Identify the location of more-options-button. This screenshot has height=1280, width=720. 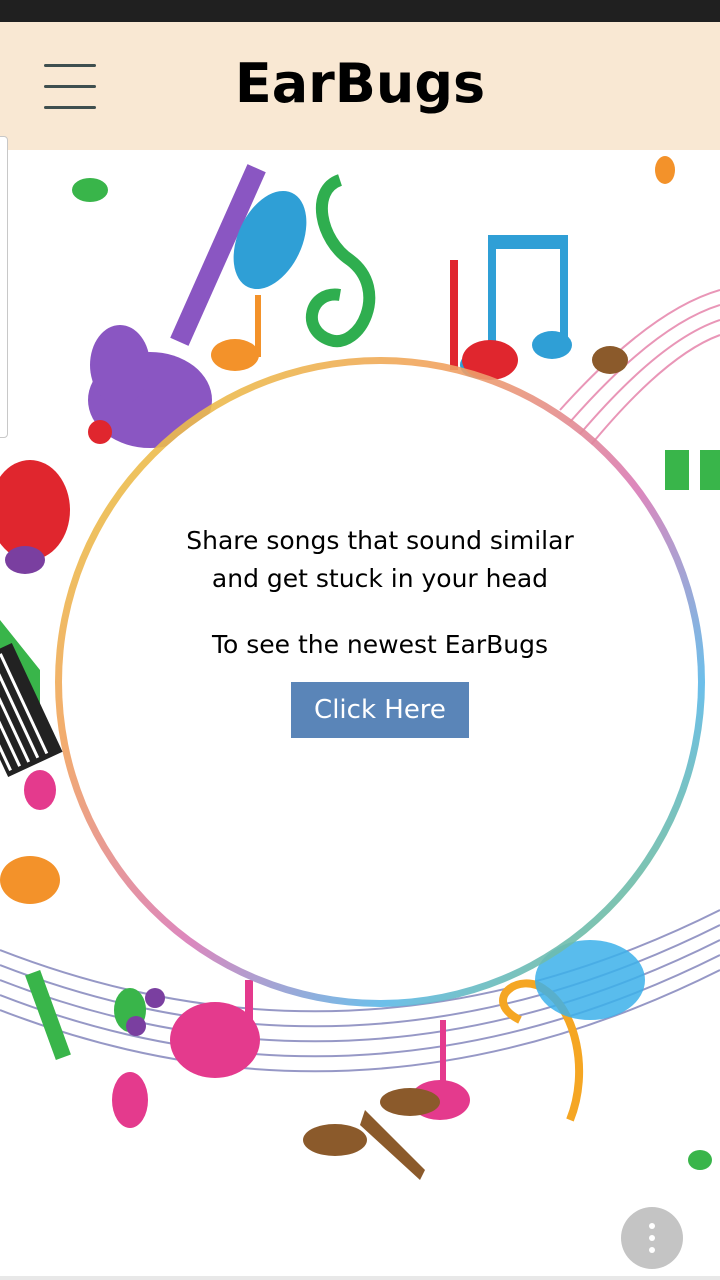
(652, 1238).